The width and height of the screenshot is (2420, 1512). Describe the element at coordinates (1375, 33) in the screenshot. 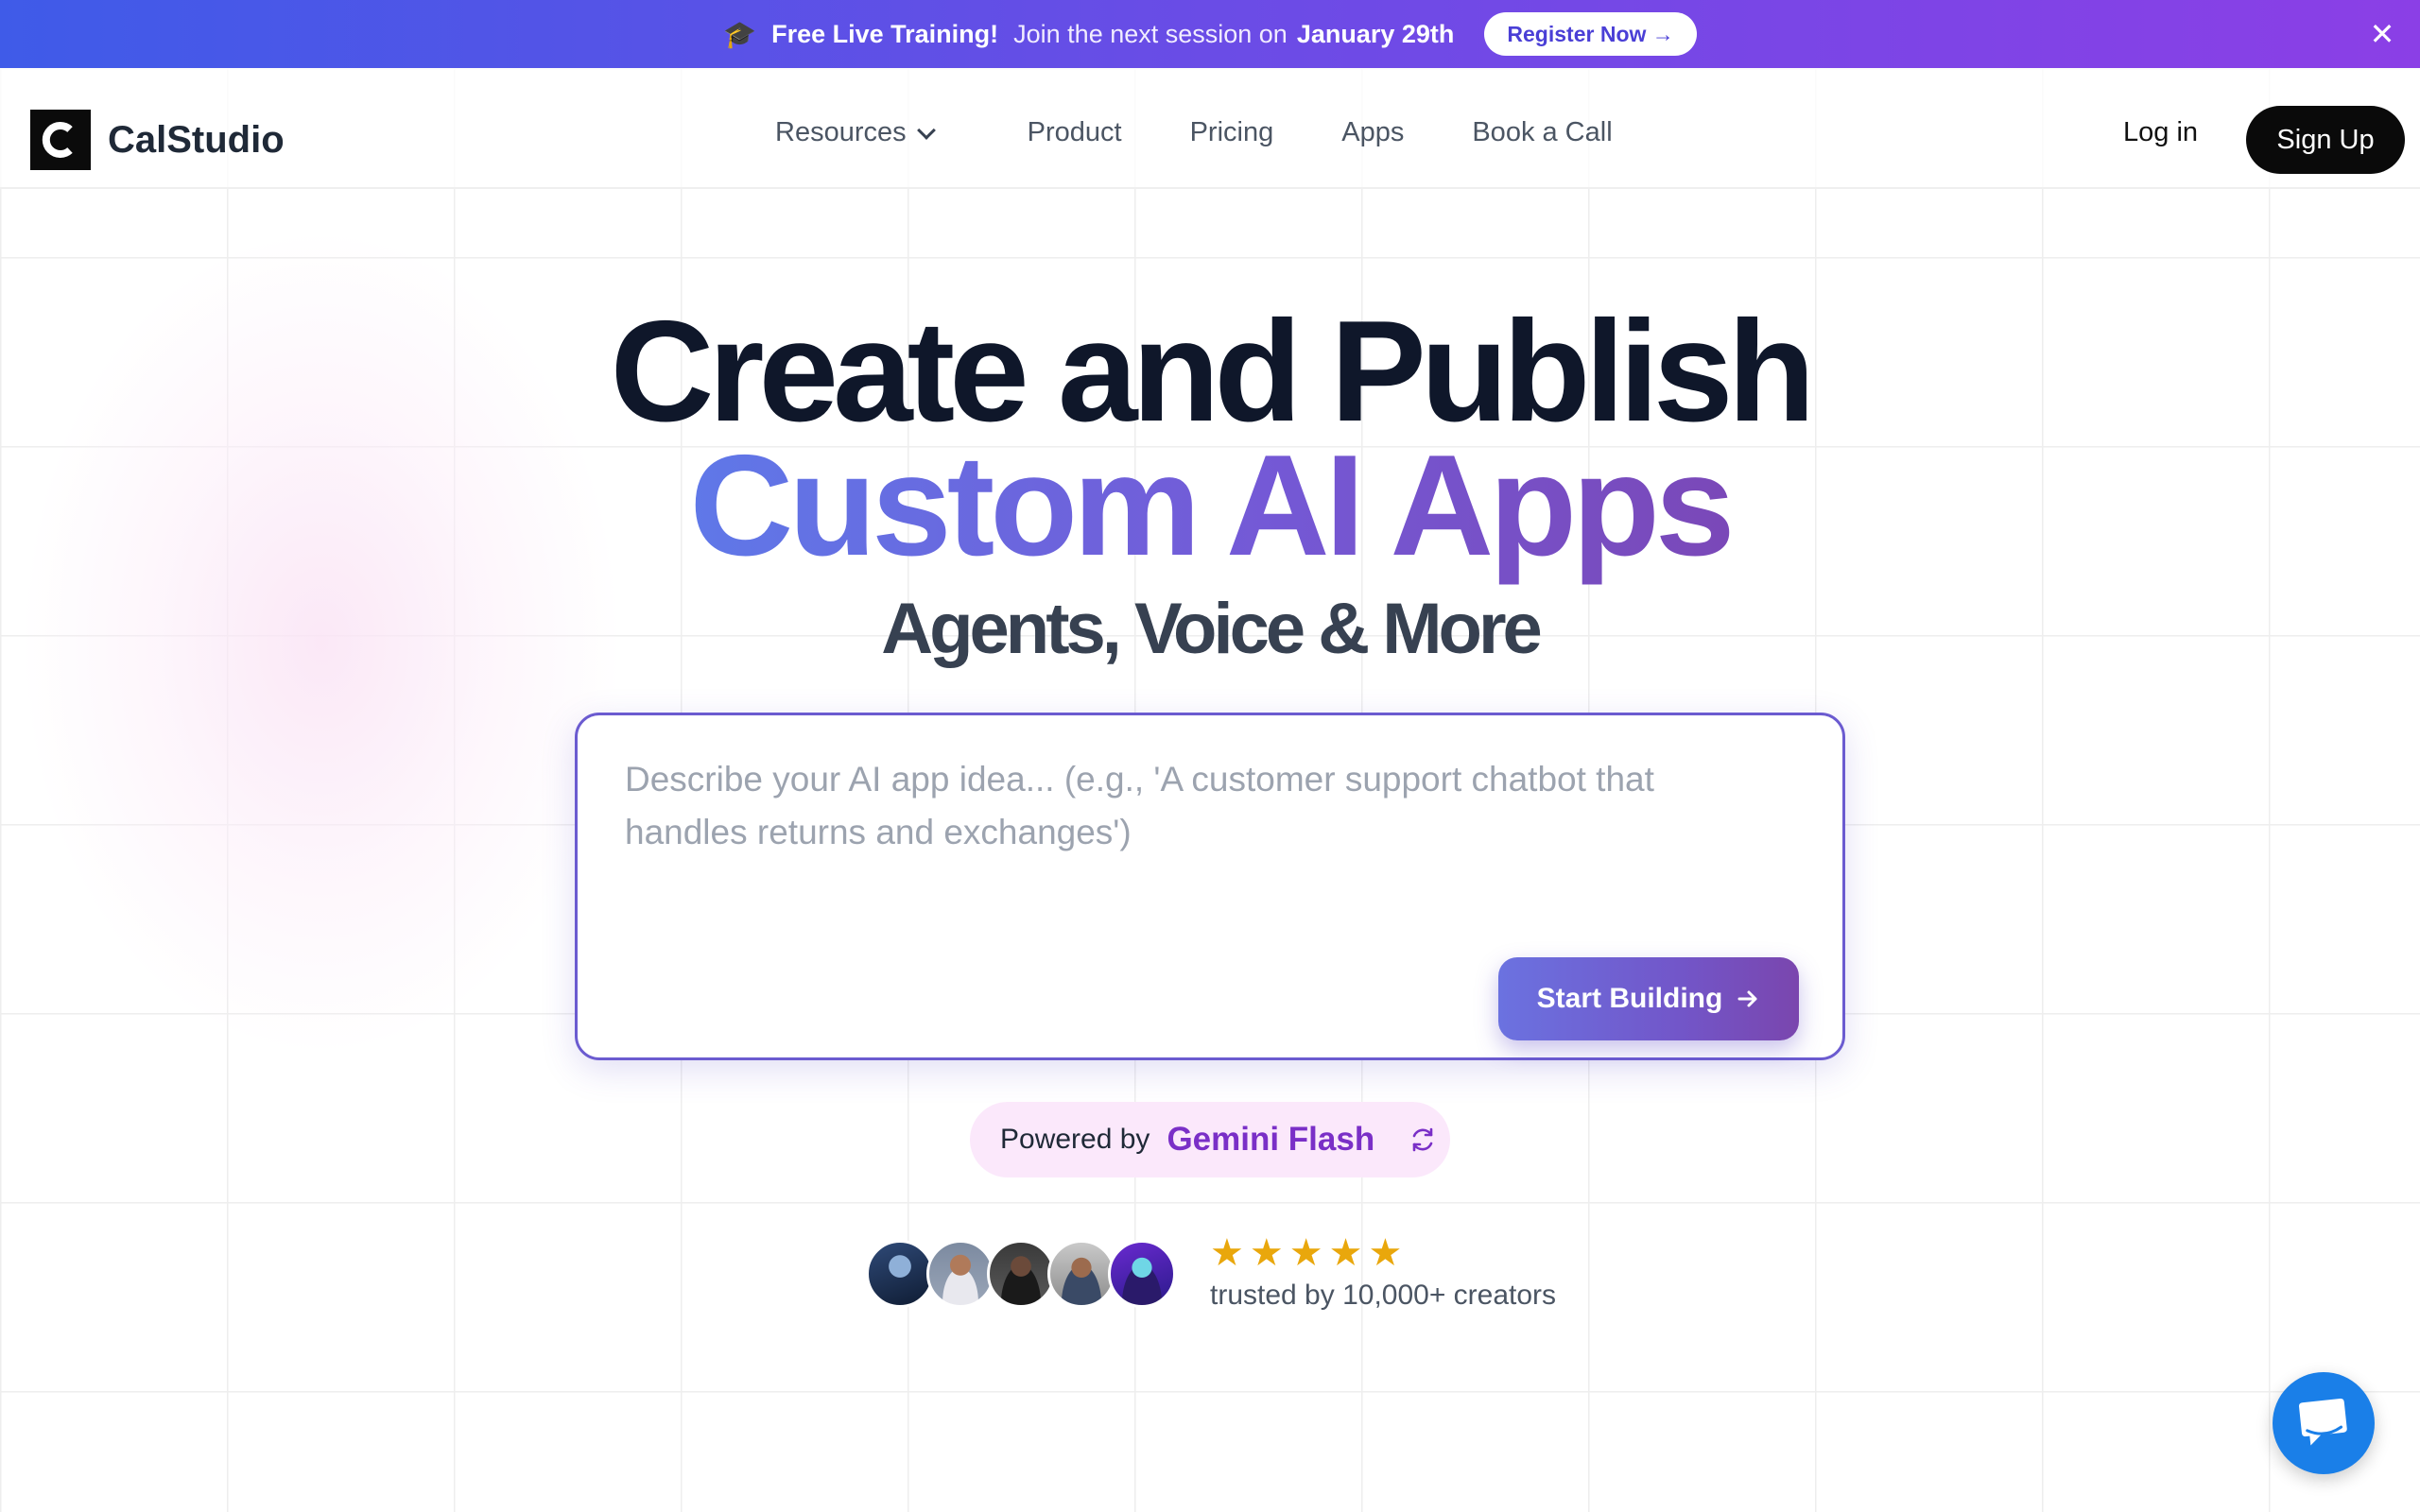

I see `banner-date: January 29th` at that location.